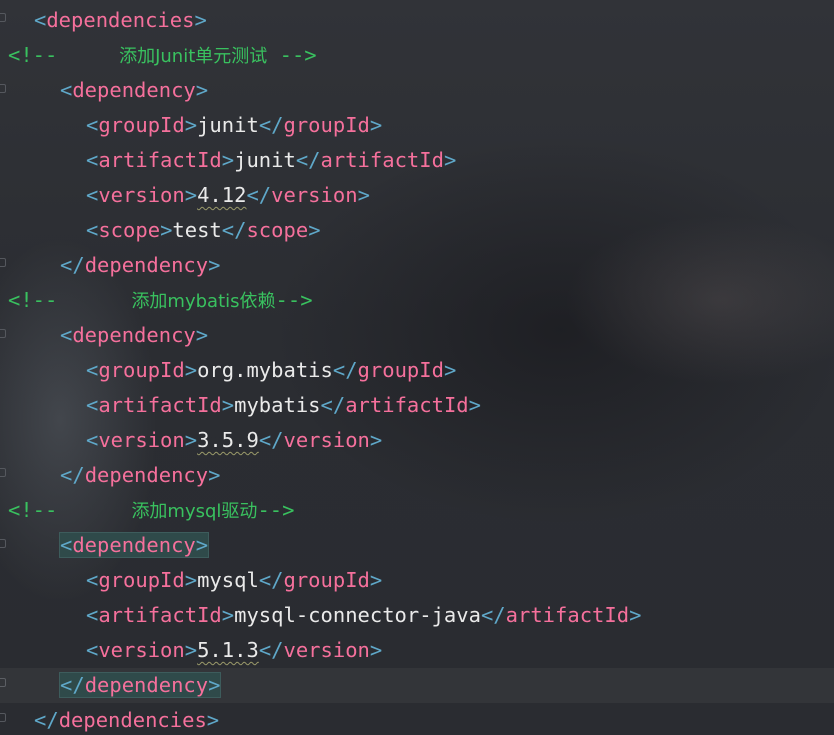 The image size is (834, 735). I want to click on code-line-groupid: <groupId>org.mybatis</groupId>, so click(417, 370).